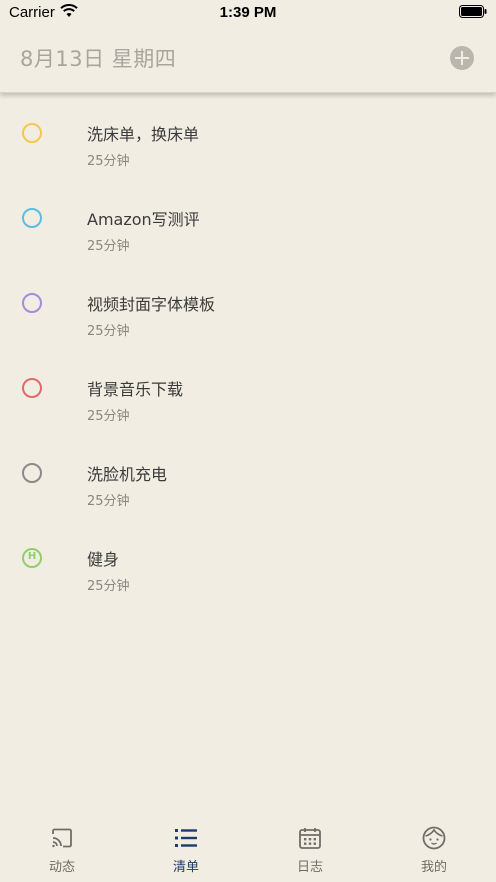  Describe the element at coordinates (462, 58) in the screenshot. I see `add-task-button` at that location.